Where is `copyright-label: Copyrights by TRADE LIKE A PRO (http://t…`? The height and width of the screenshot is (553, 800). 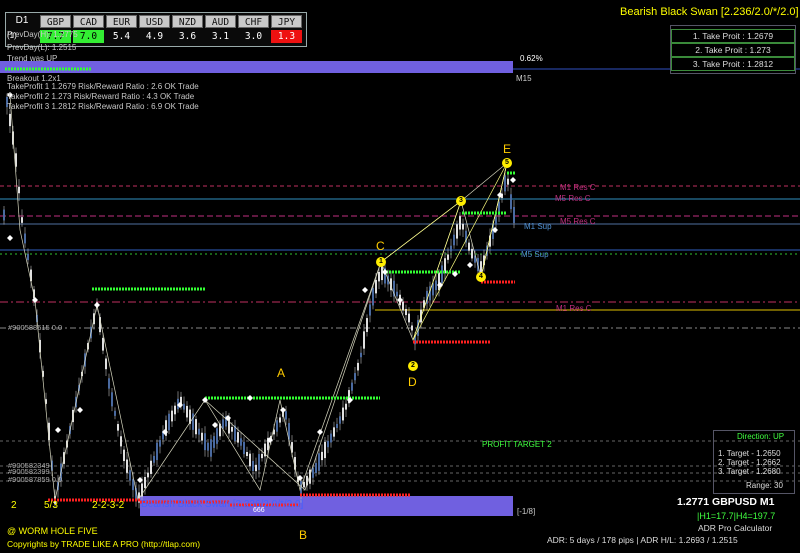
copyright-label: Copyrights by TRADE LIKE A PRO (http://t… is located at coordinates (104, 544).